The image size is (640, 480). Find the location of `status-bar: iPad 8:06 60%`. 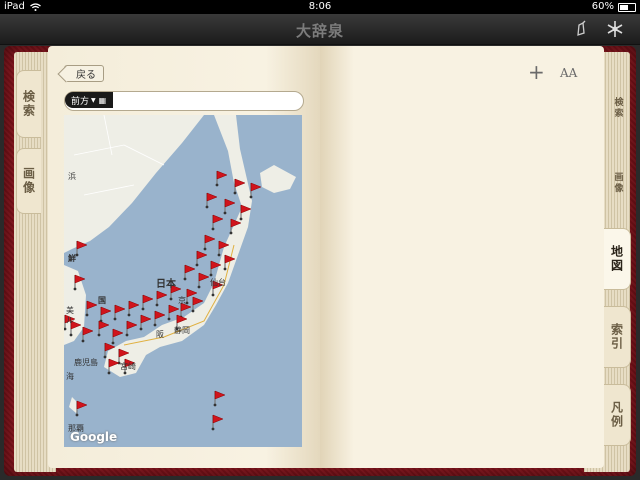

status-bar: iPad 8:06 60% is located at coordinates (320, 7).